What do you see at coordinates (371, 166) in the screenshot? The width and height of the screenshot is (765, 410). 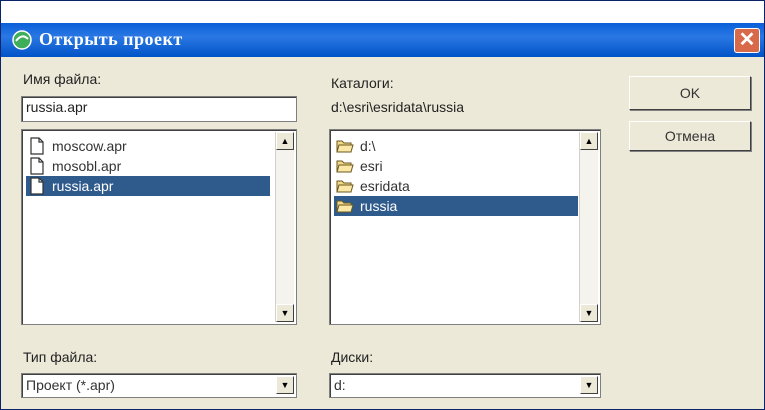 I see `list-item-label: esri` at bounding box center [371, 166].